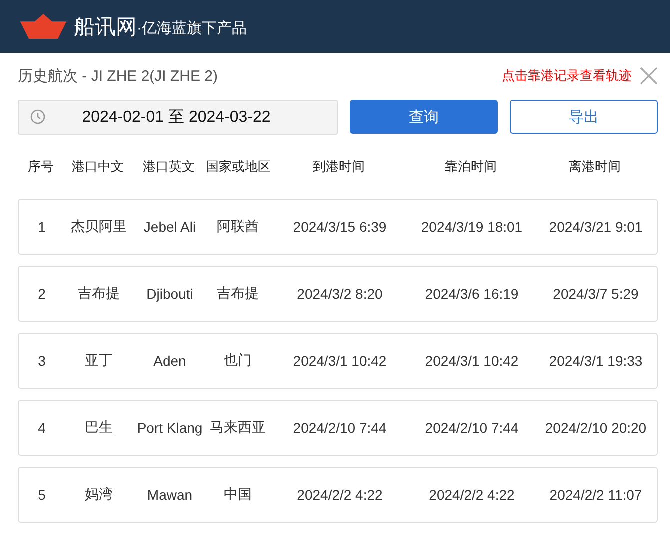 This screenshot has height=547, width=670. What do you see at coordinates (169, 167) in the screenshot?
I see `column-header: 港口英文` at bounding box center [169, 167].